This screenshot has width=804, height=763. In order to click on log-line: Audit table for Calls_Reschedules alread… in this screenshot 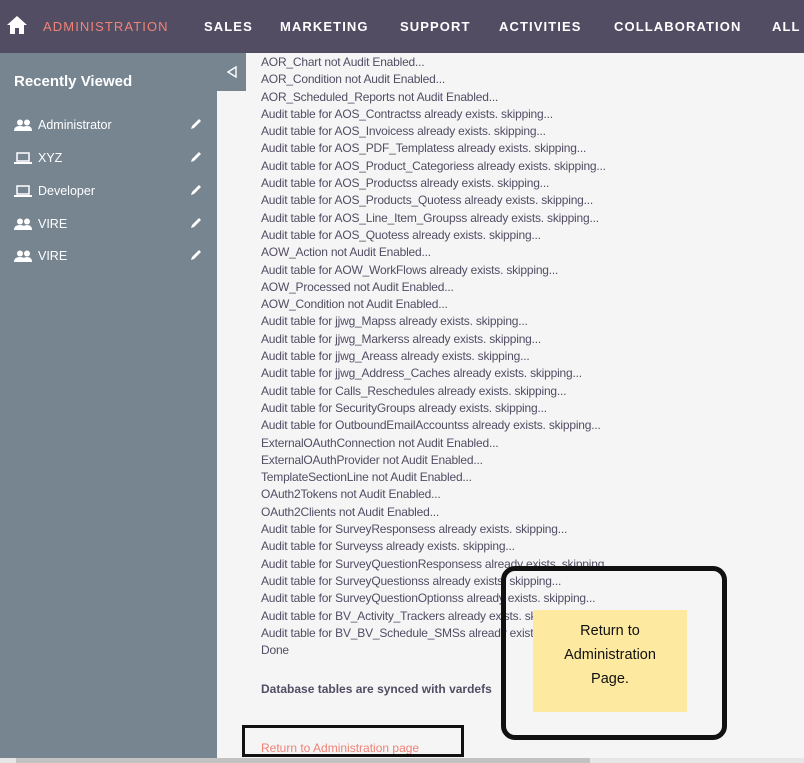, I will do `click(414, 390)`.